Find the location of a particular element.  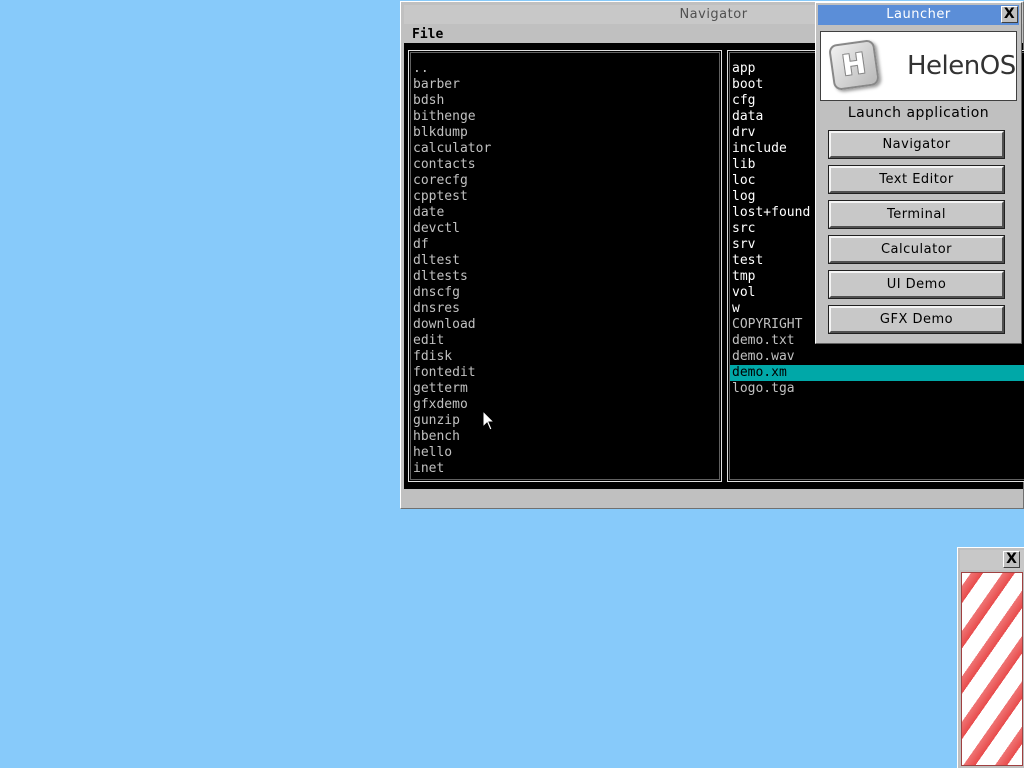

left-file-item: hello is located at coordinates (565, 453).